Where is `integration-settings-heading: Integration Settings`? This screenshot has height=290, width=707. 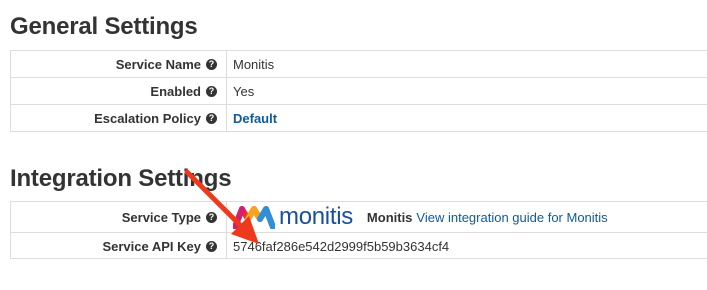
integration-settings-heading: Integration Settings is located at coordinates (121, 178).